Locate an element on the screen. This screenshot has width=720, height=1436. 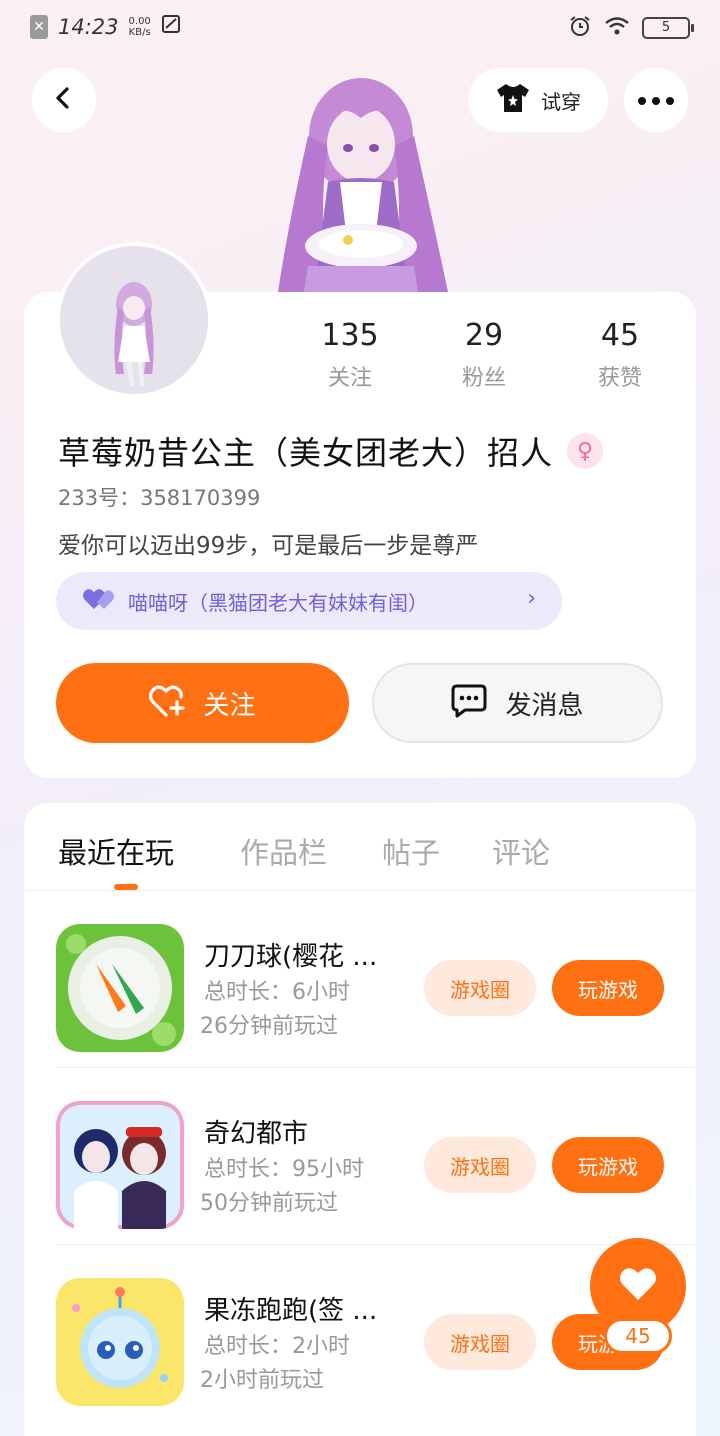
tab-divider is located at coordinates (360, 890).